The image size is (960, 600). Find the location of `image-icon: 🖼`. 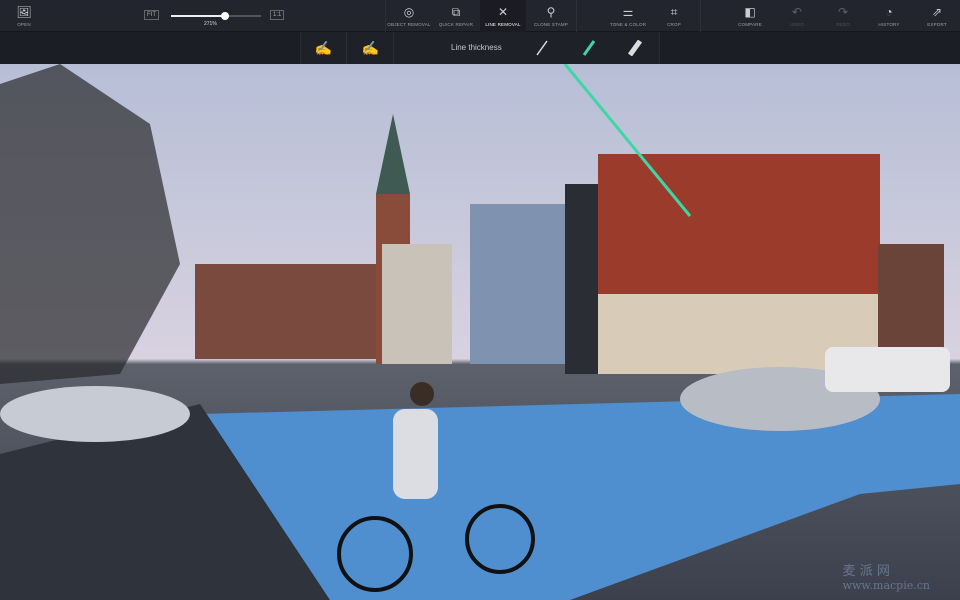

image-icon: 🖼 is located at coordinates (24, 12).